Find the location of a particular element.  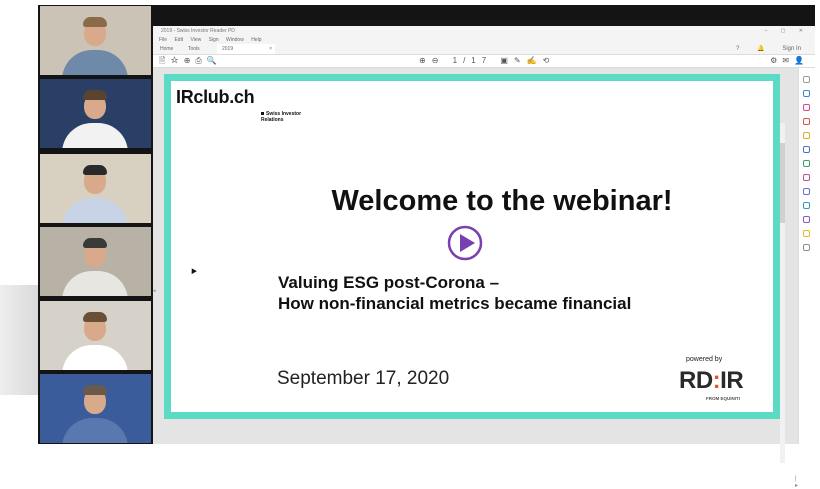

background-shadow is located at coordinates (20, 340).